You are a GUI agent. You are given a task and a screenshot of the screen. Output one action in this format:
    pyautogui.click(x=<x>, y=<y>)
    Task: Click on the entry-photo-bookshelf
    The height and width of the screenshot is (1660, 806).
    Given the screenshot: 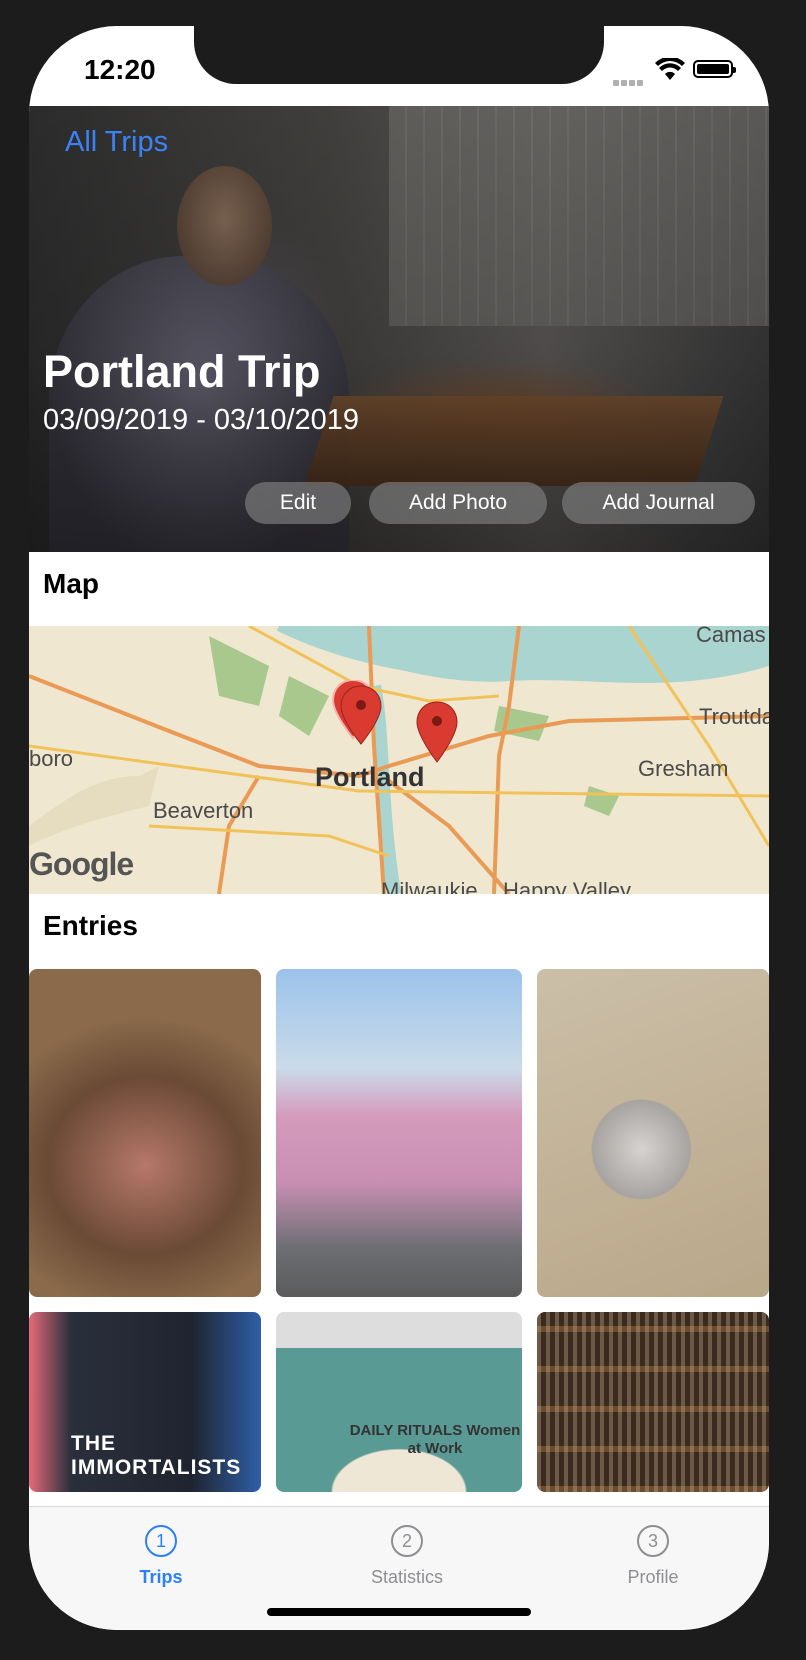 What is the action you would take?
    pyautogui.click(x=653, y=1402)
    